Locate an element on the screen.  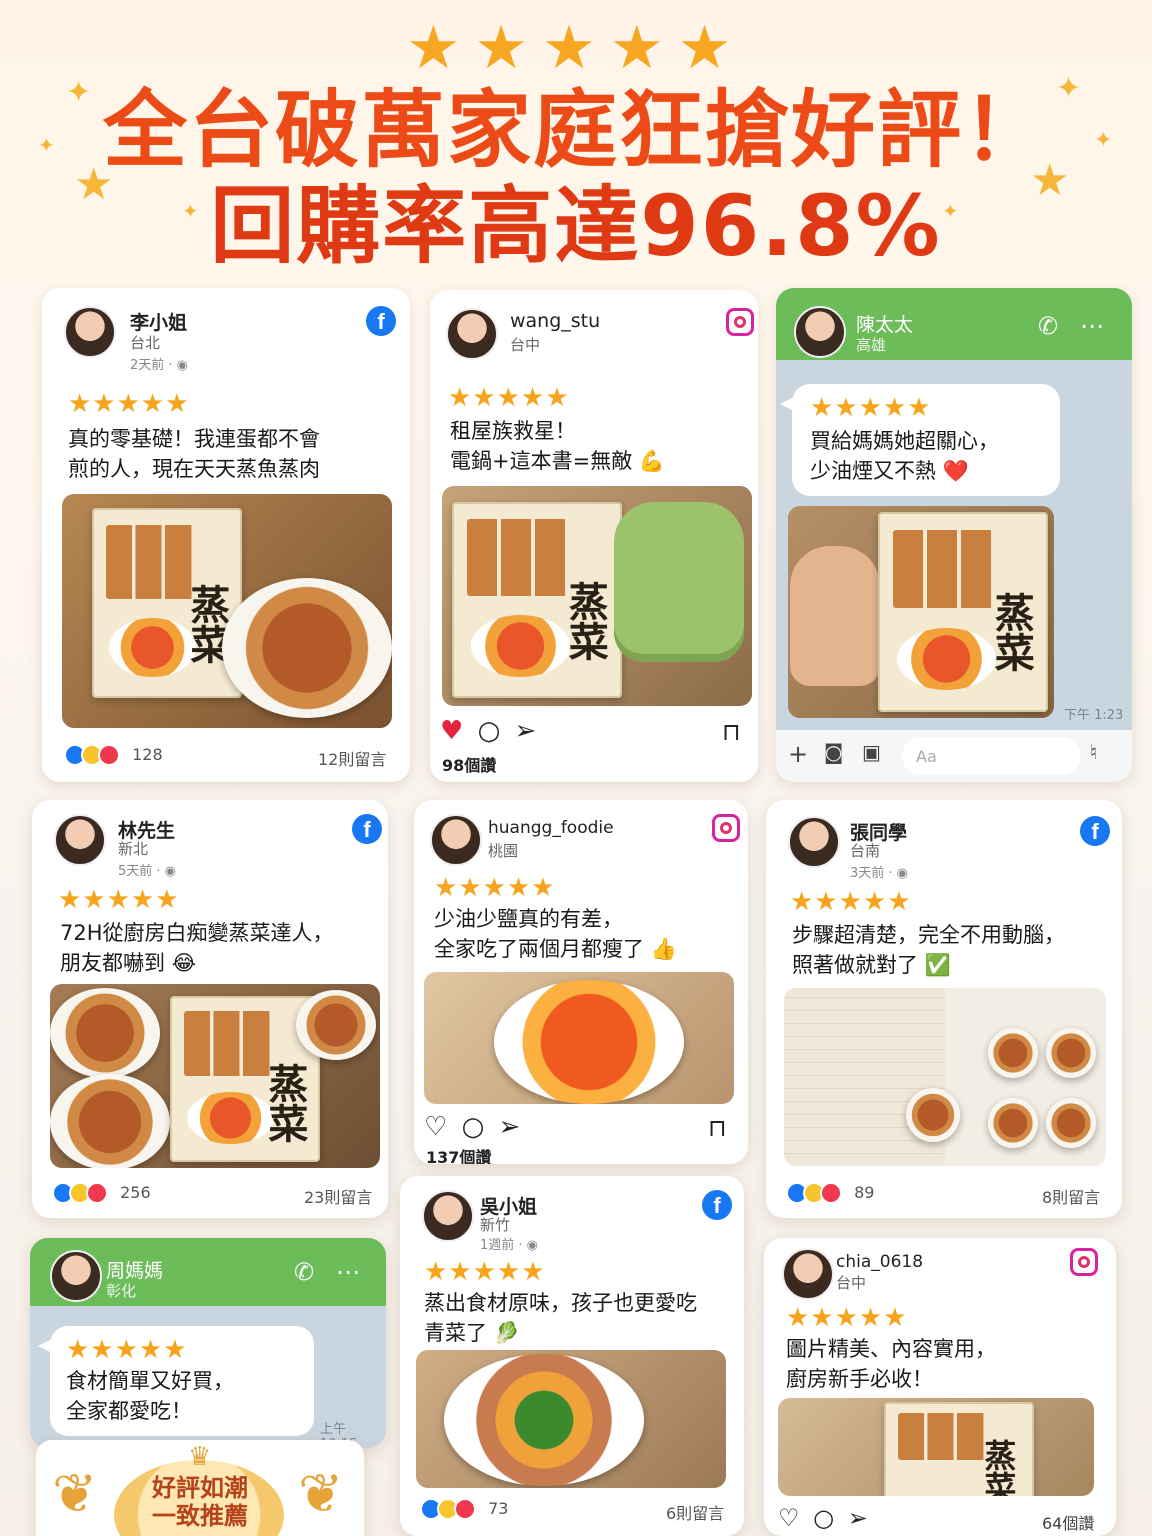
hero-stars: ★★★★★ is located at coordinates (576, 48).